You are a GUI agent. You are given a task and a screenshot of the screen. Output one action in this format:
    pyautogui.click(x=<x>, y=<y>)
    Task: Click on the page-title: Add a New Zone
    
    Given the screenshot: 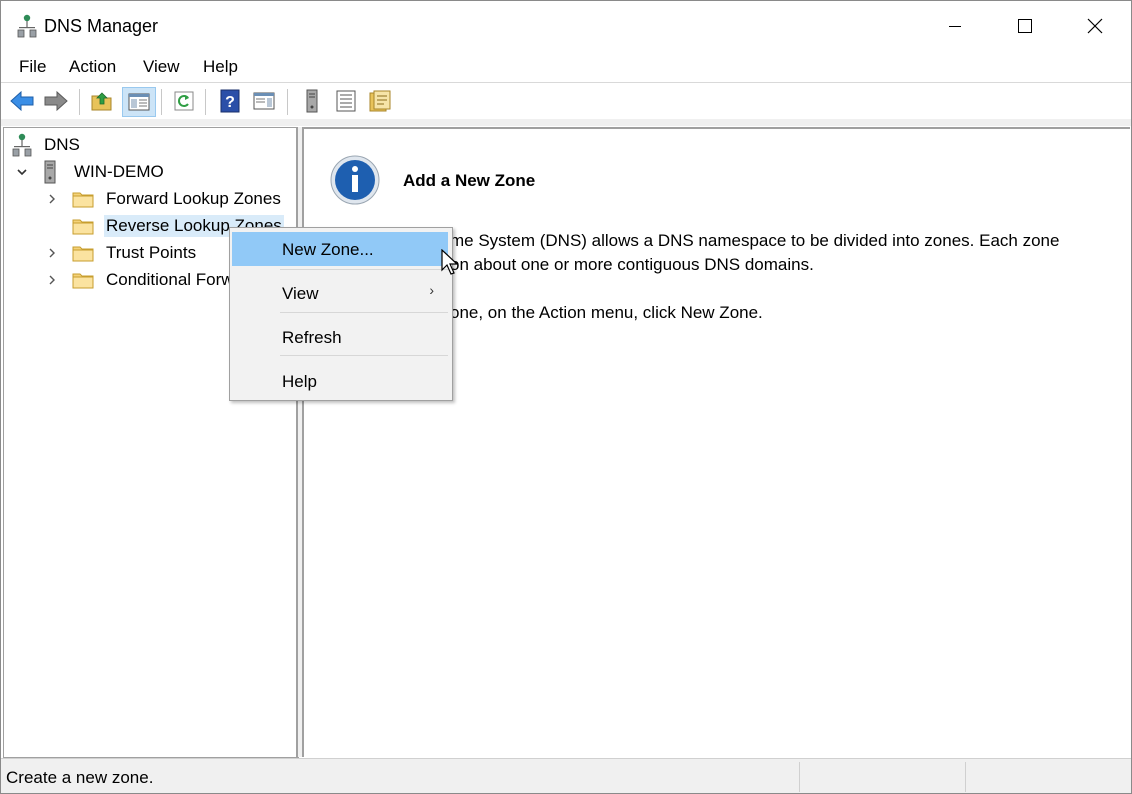 What is the action you would take?
    pyautogui.click(x=469, y=180)
    